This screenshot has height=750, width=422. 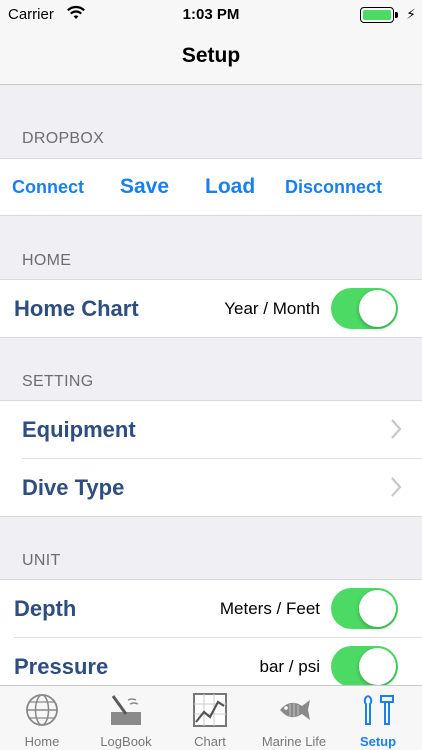 I want to click on dive-type-label: Dive Type, so click(x=73, y=487).